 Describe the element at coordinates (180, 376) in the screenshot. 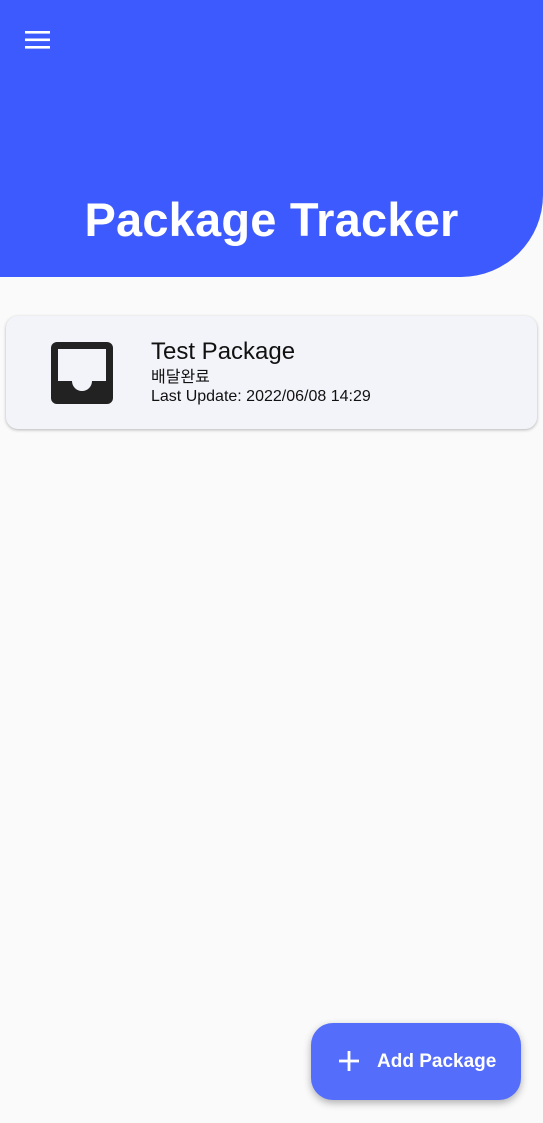

I see `package-status: 배달완료` at that location.